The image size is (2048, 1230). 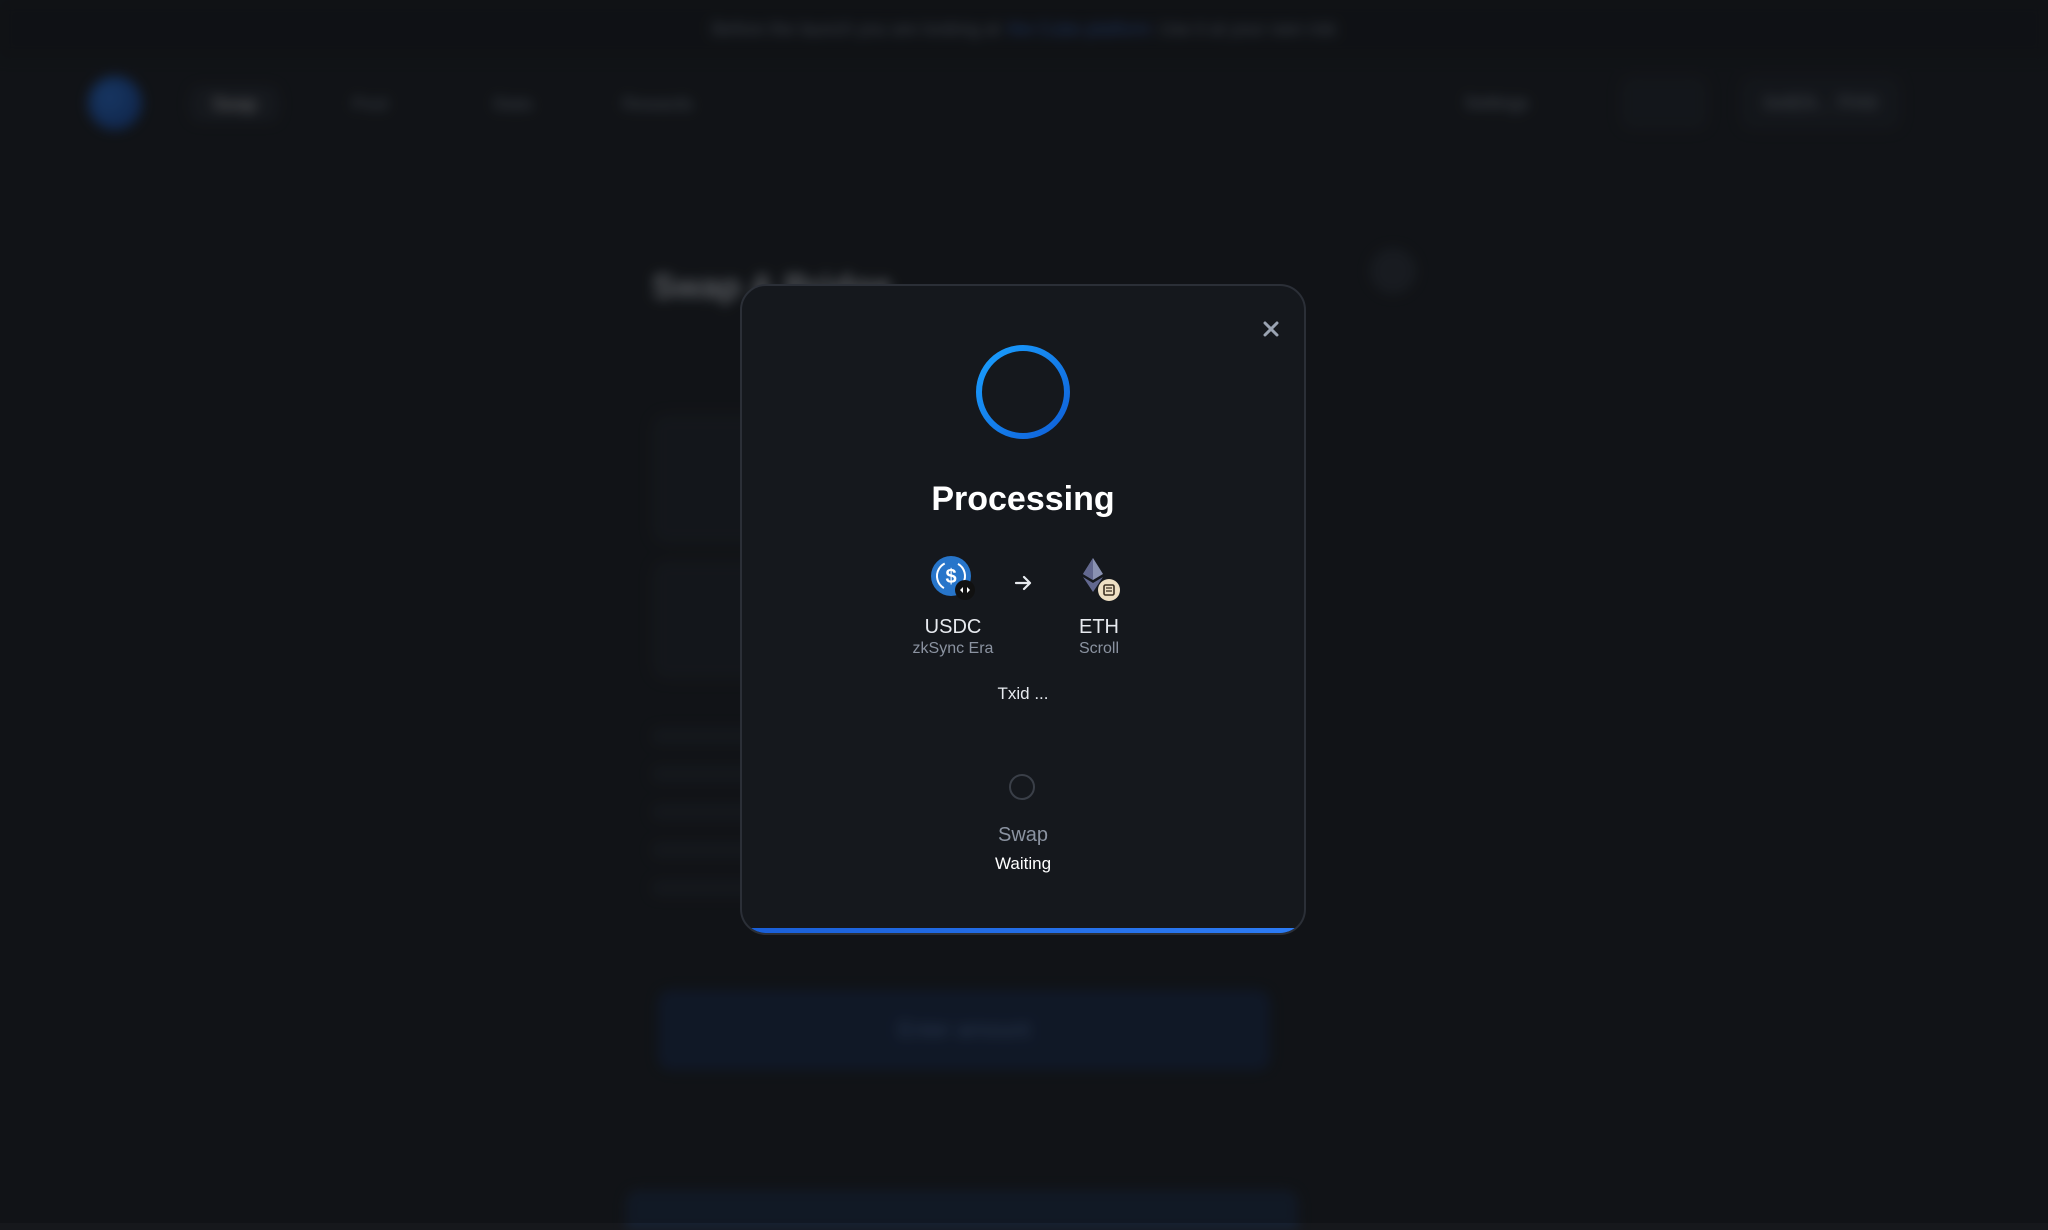 I want to click on from-token-symbol: USDC, so click(x=953, y=627).